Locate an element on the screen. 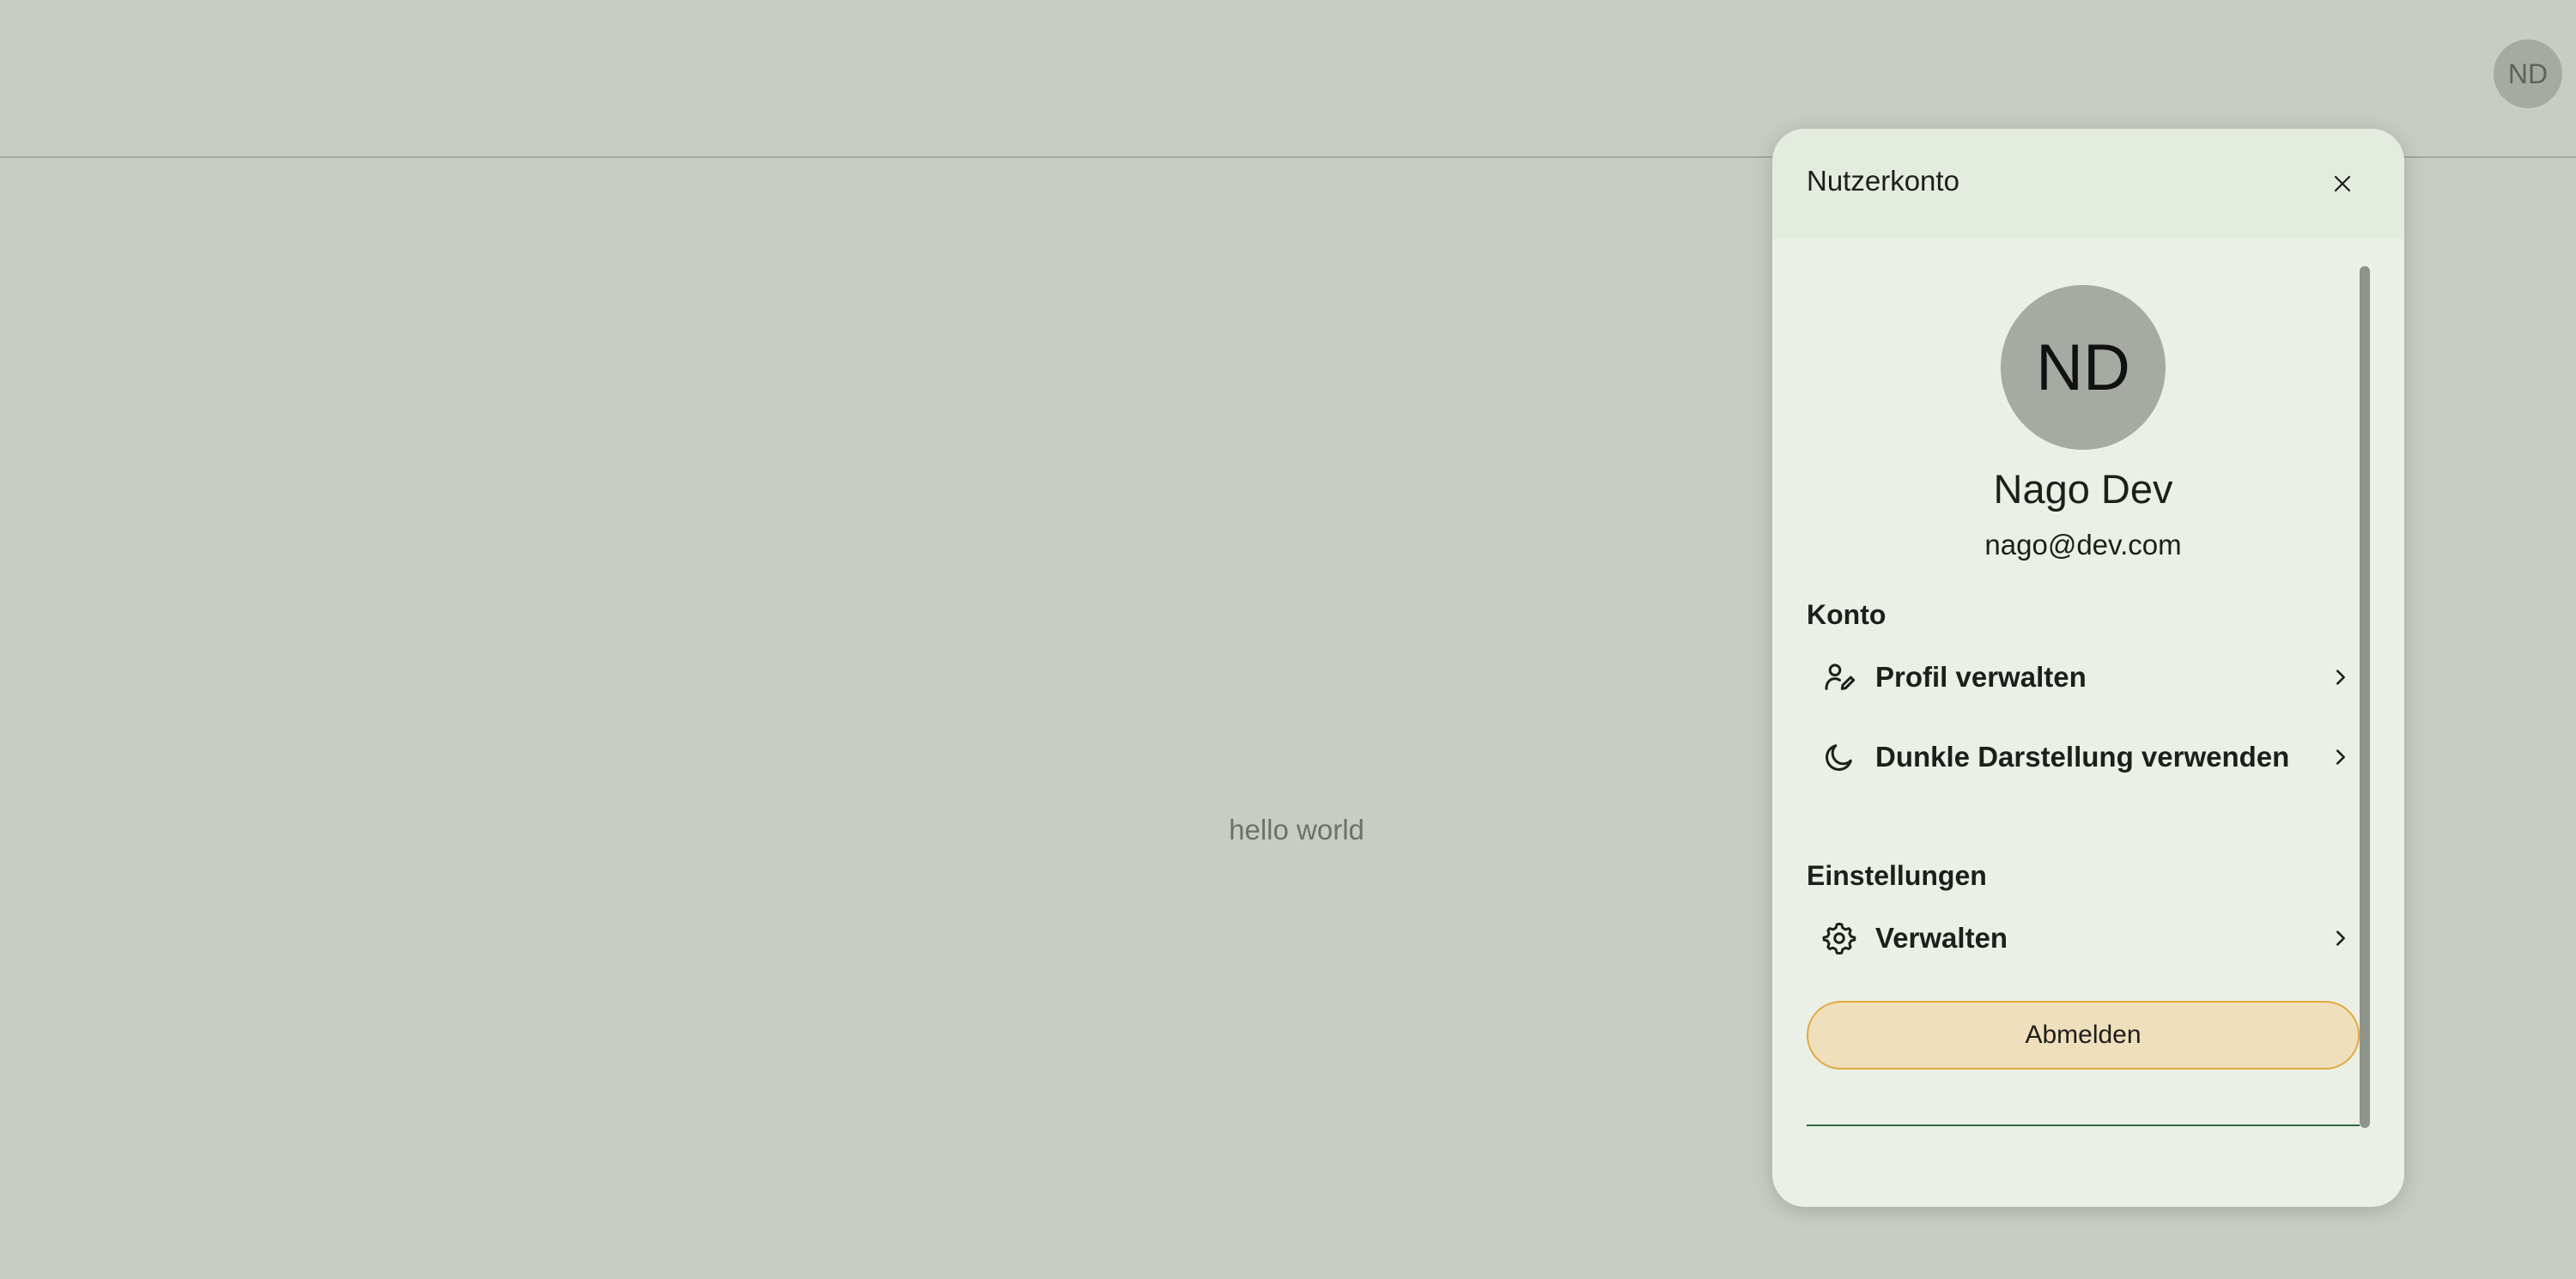 This screenshot has height=1279, width=2576. profile-avatar: ND is located at coordinates (2083, 367).